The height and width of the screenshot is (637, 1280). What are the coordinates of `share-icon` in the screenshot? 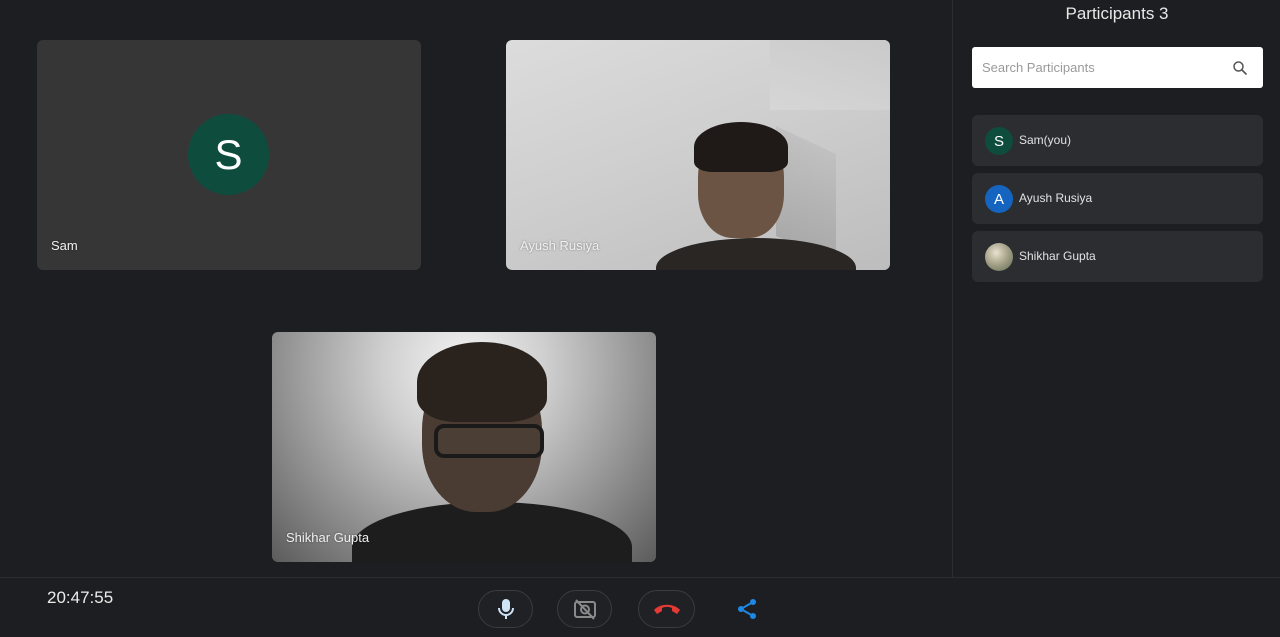 It's located at (747, 609).